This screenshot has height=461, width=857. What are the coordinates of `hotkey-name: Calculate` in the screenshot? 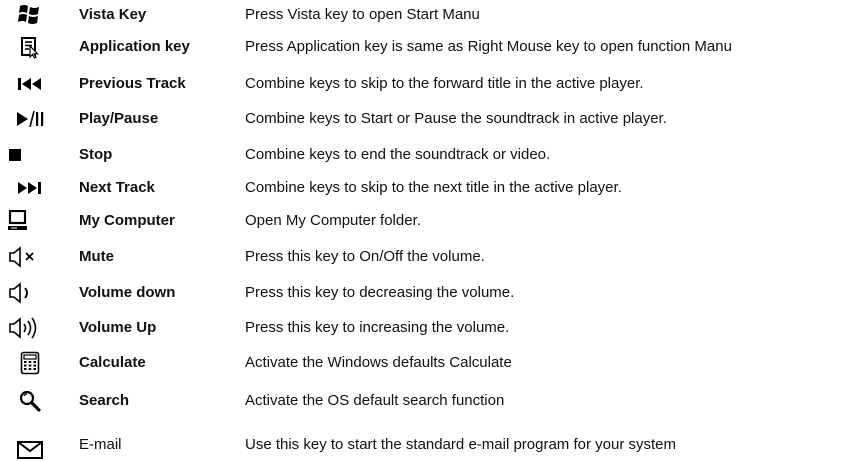 It's located at (112, 362).